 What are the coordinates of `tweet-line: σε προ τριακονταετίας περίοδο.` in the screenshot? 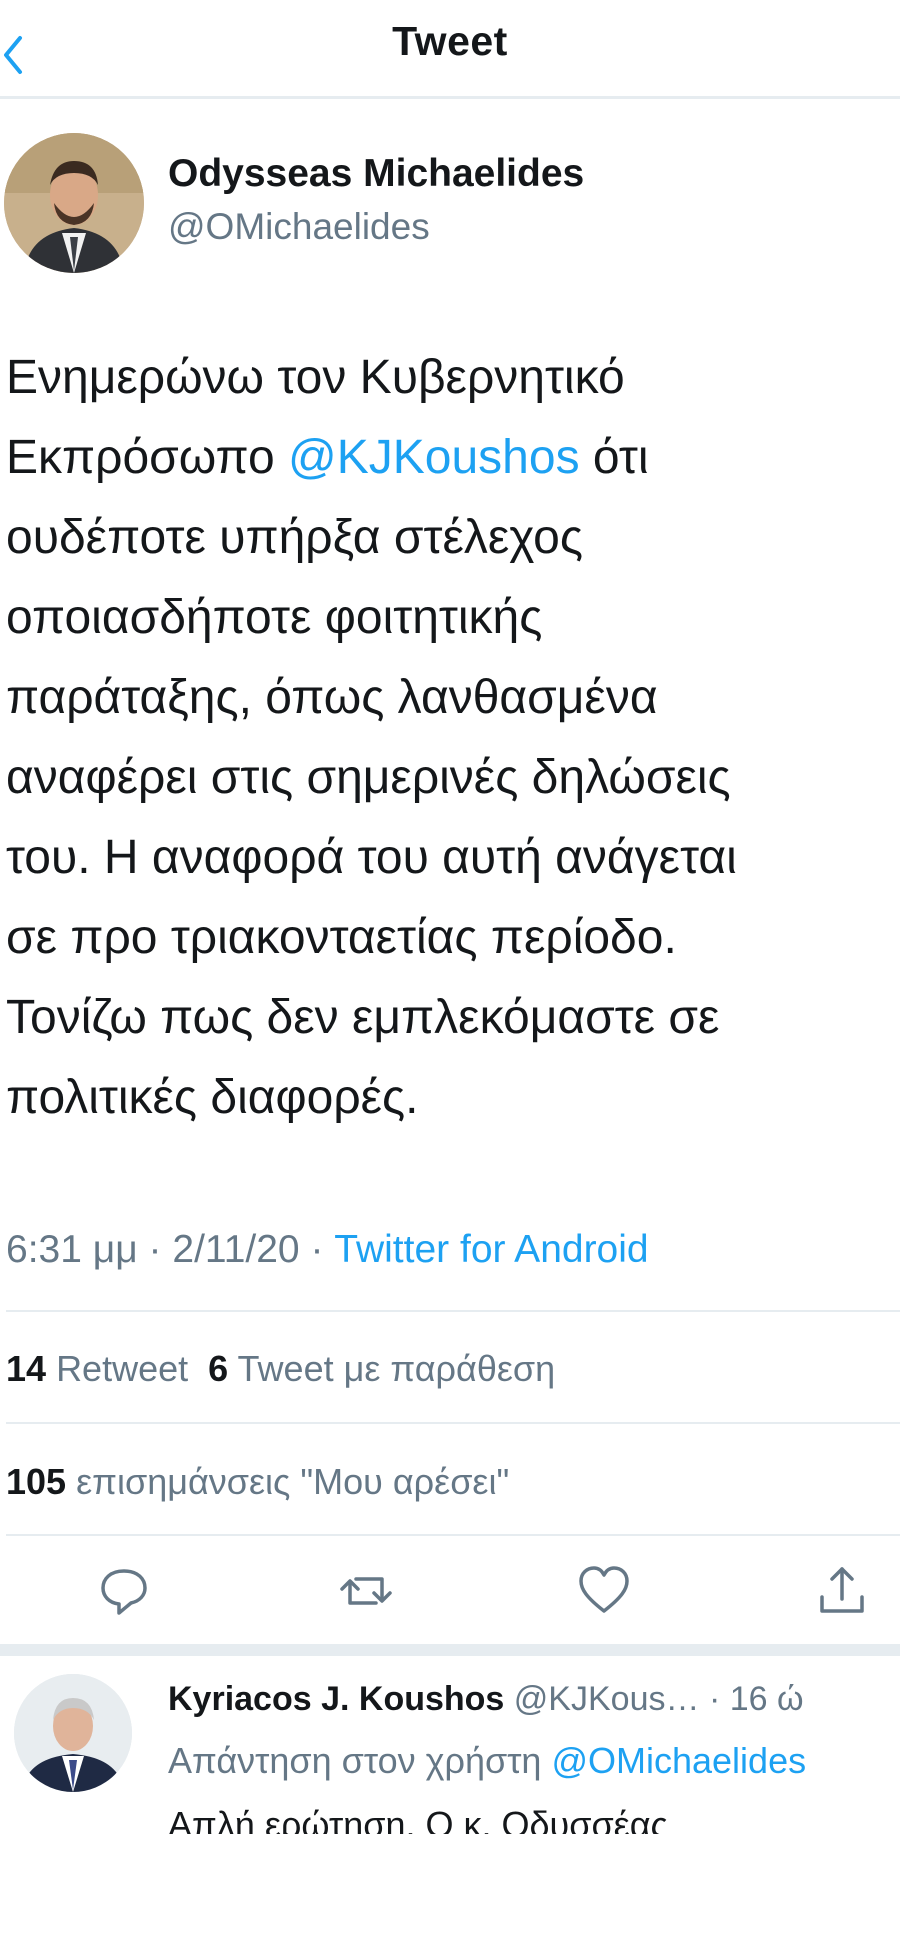 It's located at (341, 937).